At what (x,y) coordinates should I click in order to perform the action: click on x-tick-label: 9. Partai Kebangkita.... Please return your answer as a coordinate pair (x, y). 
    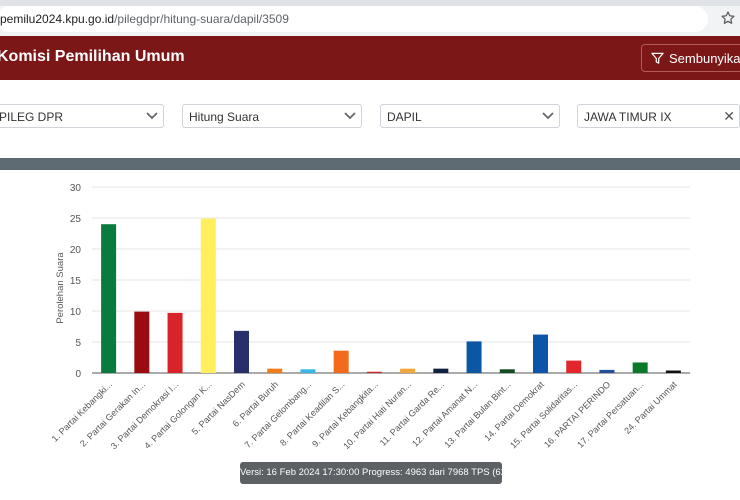
    Looking at the image, I should click on (345, 414).